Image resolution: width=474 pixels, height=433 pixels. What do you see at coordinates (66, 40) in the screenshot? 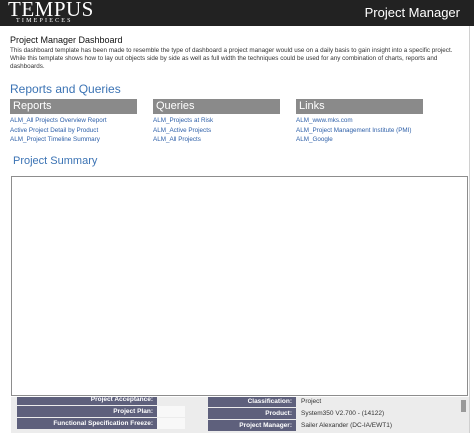
I see `dashboard-title: Project Manager Dashboard` at bounding box center [66, 40].